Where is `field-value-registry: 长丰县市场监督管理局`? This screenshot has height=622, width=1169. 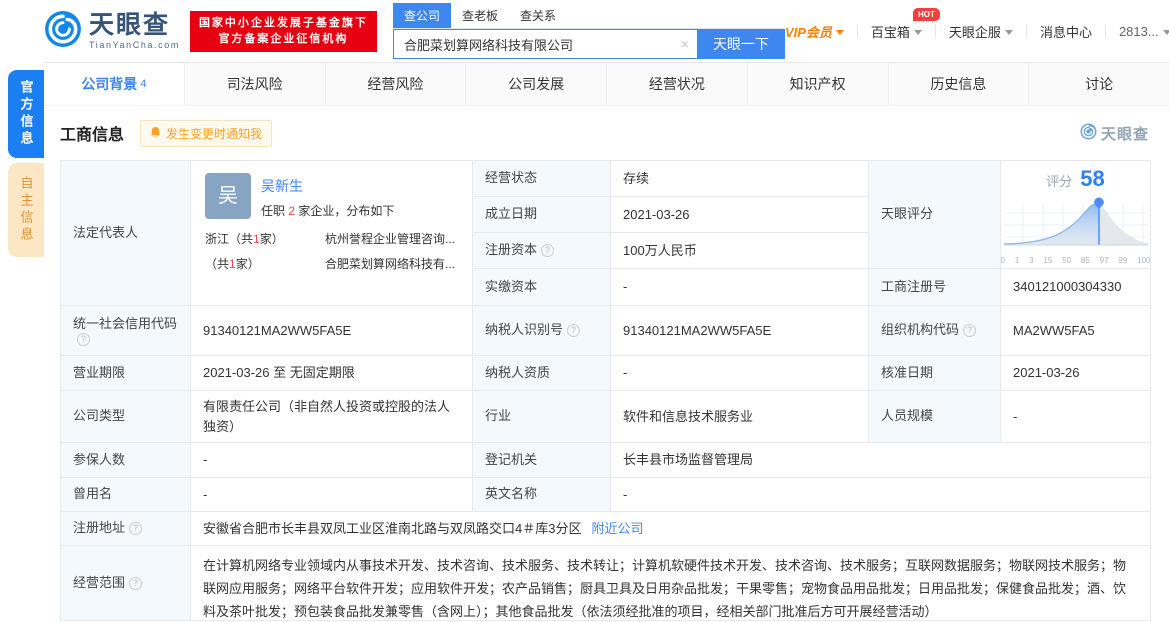 field-value-registry: 长丰县市场监督管理局 is located at coordinates (881, 460).